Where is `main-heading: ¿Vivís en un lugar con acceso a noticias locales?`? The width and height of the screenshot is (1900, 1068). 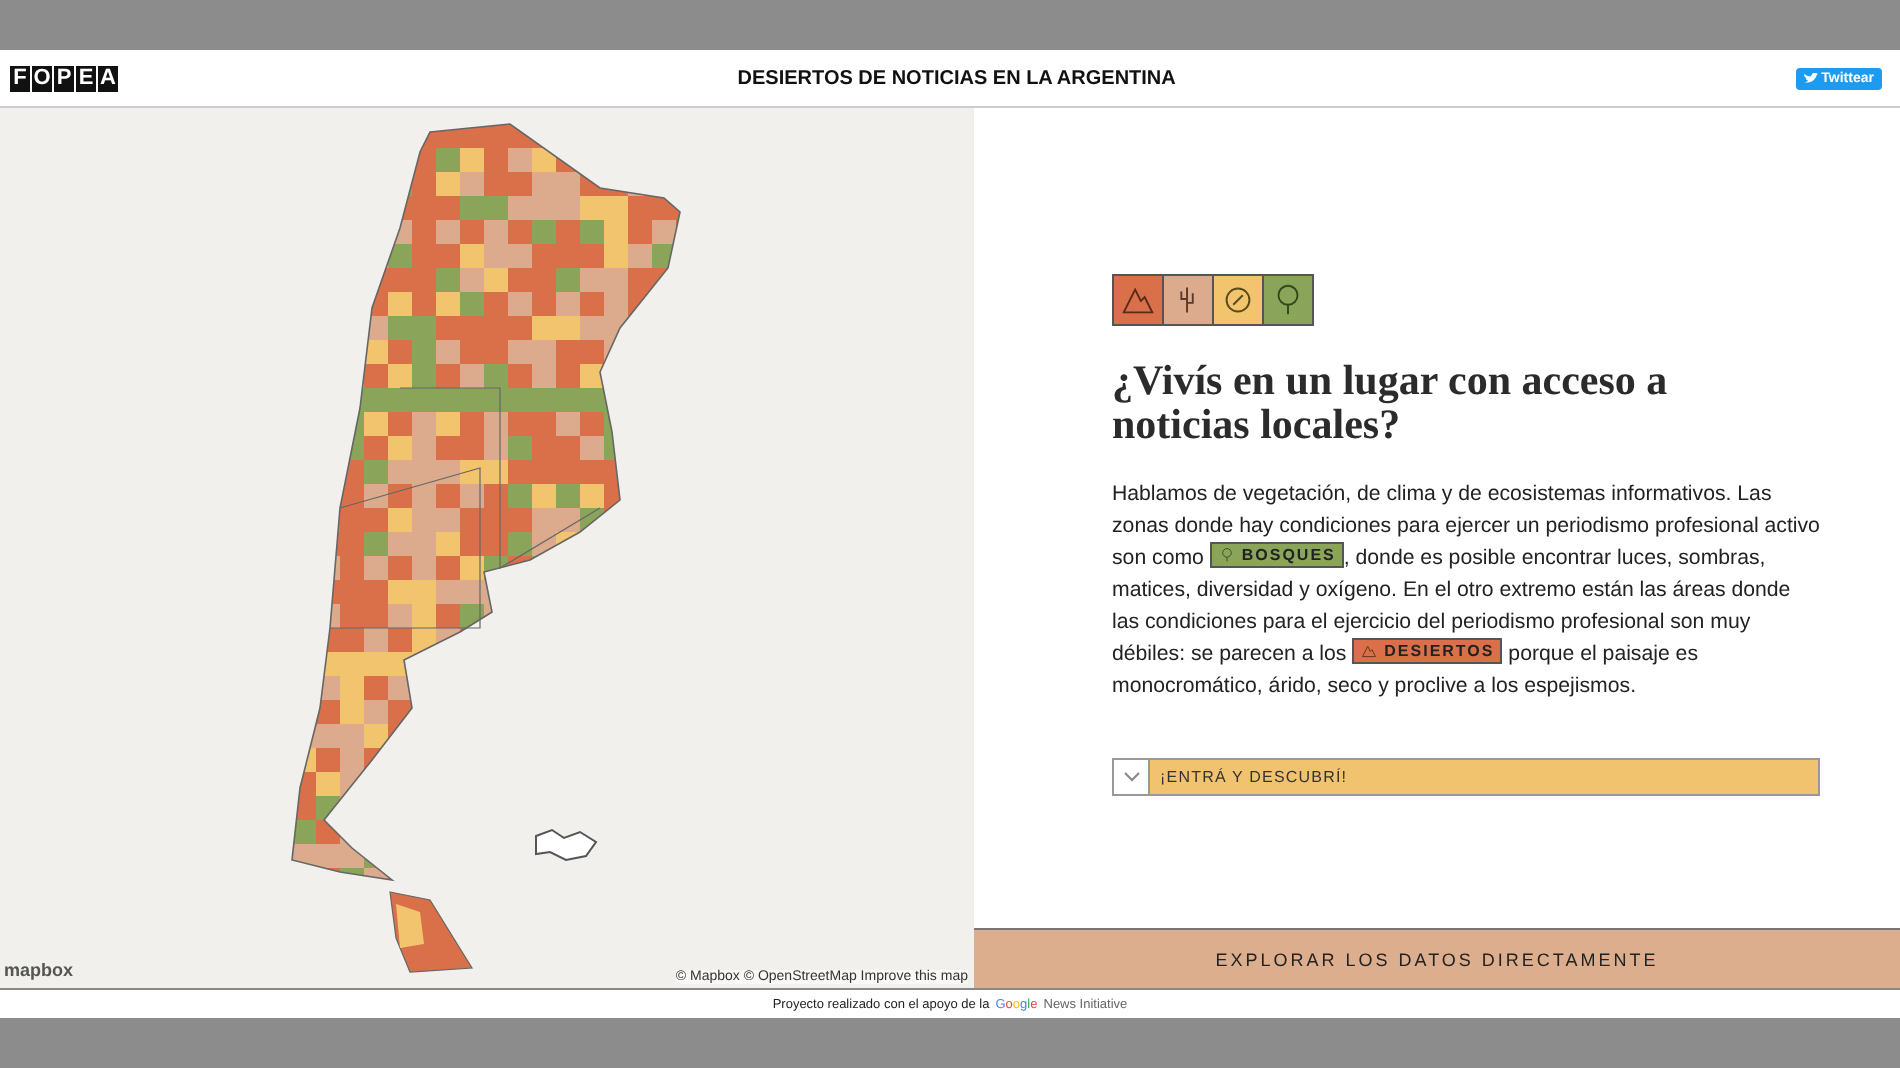
main-heading: ¿Vivís en un lugar con acceso a noticias locales? is located at coordinates (1391, 402).